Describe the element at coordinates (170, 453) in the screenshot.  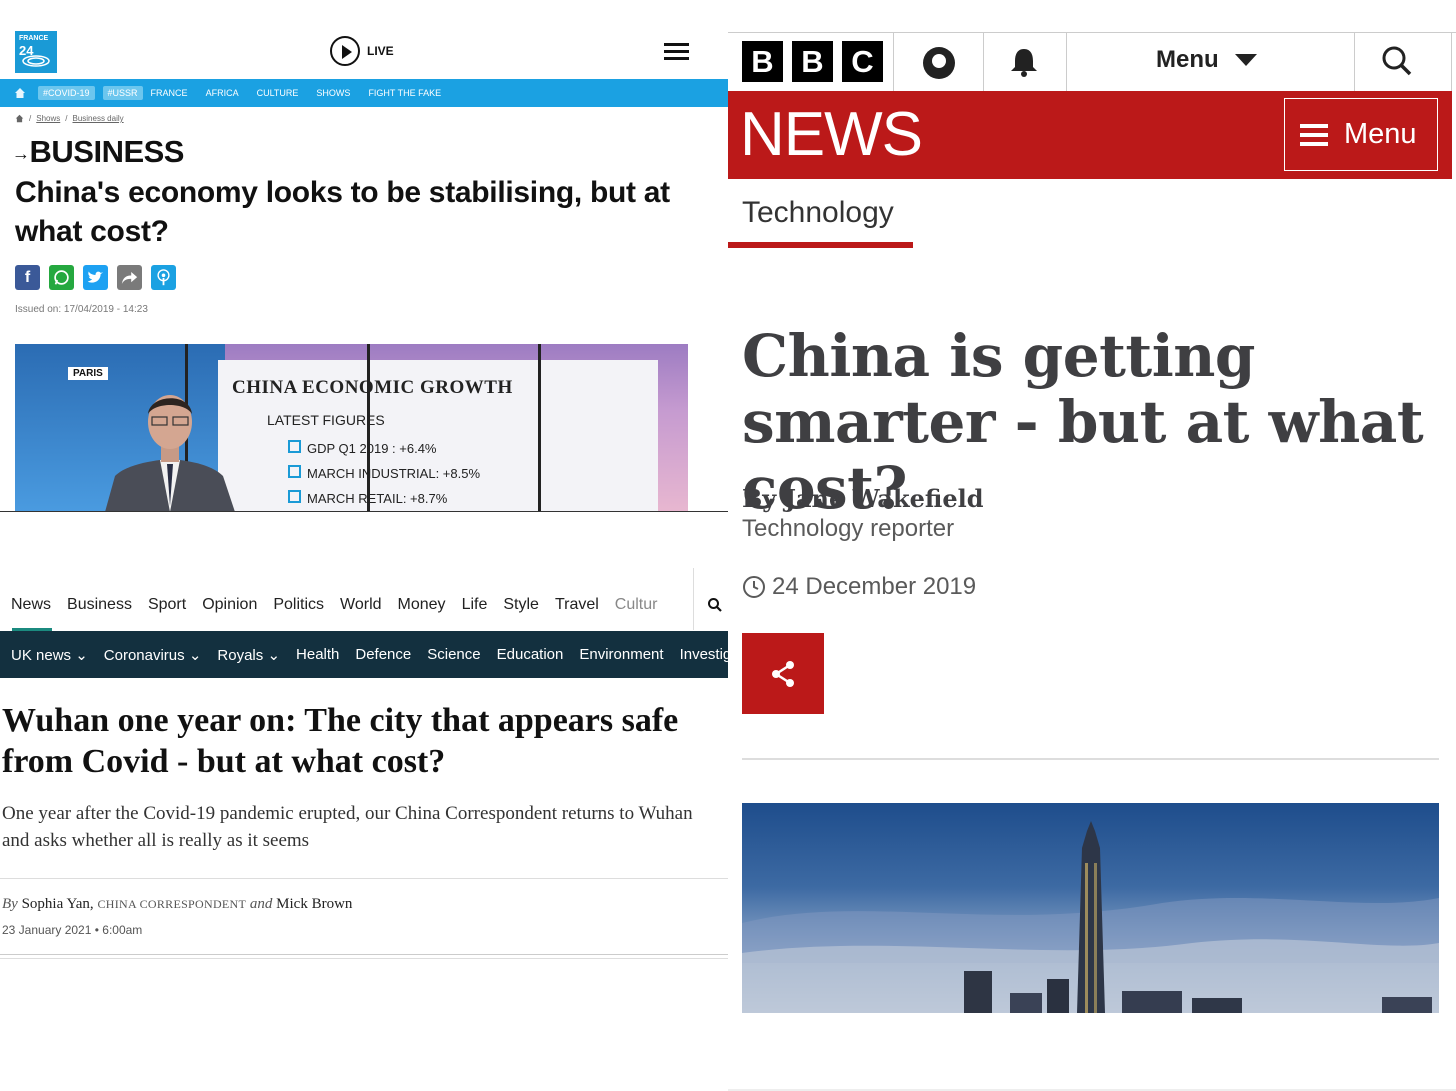
I see `presenter-figure` at that location.